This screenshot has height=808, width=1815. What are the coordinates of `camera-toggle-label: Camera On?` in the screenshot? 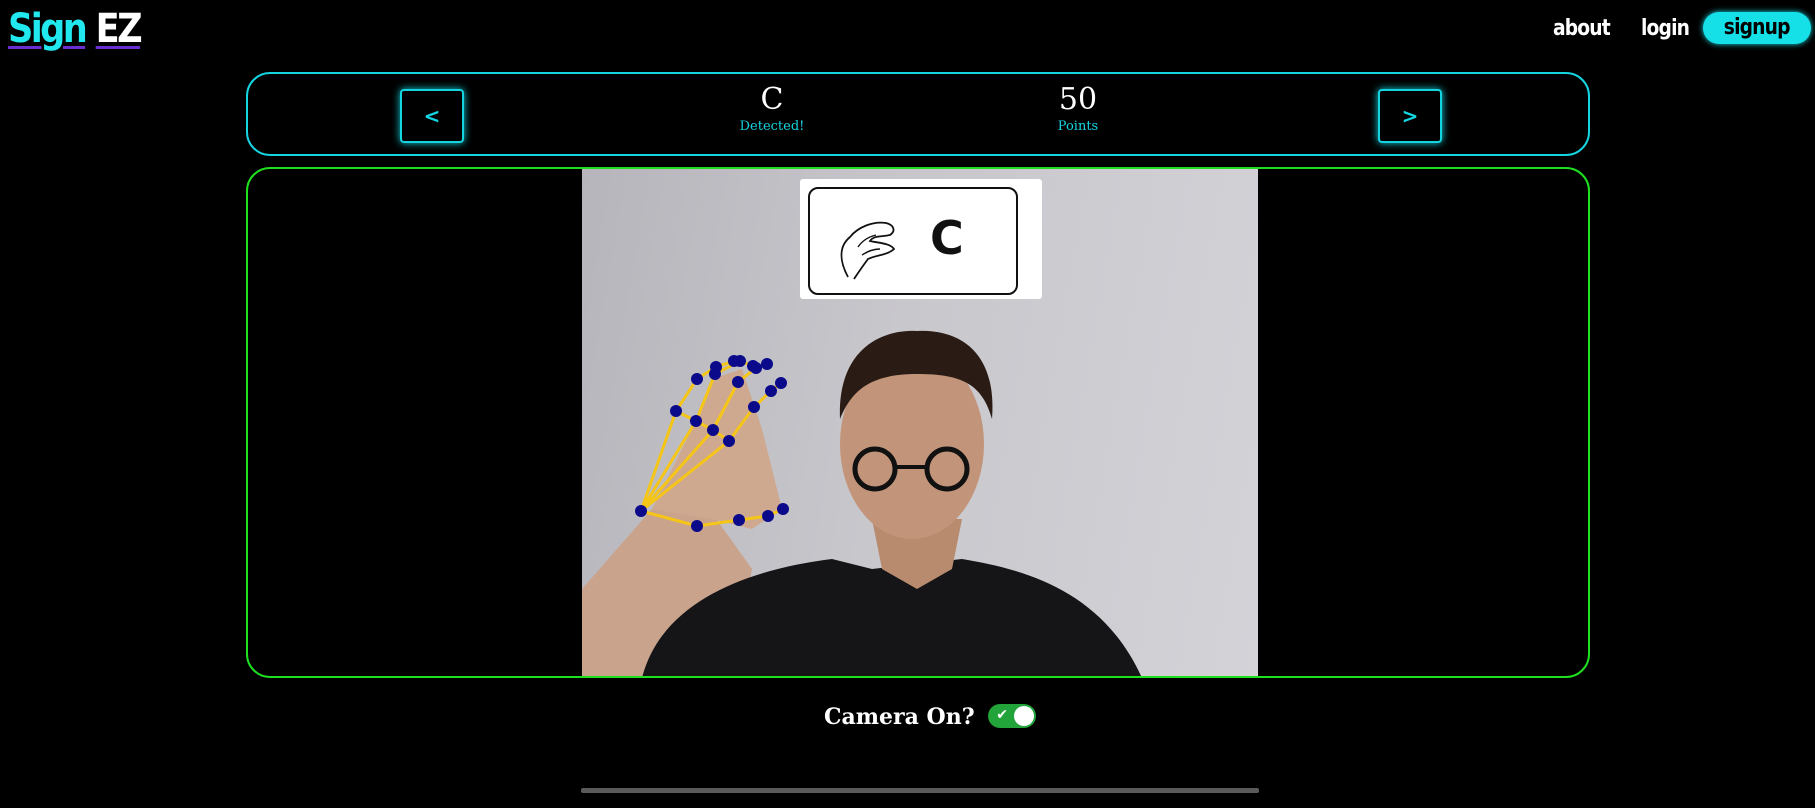 It's located at (899, 717).